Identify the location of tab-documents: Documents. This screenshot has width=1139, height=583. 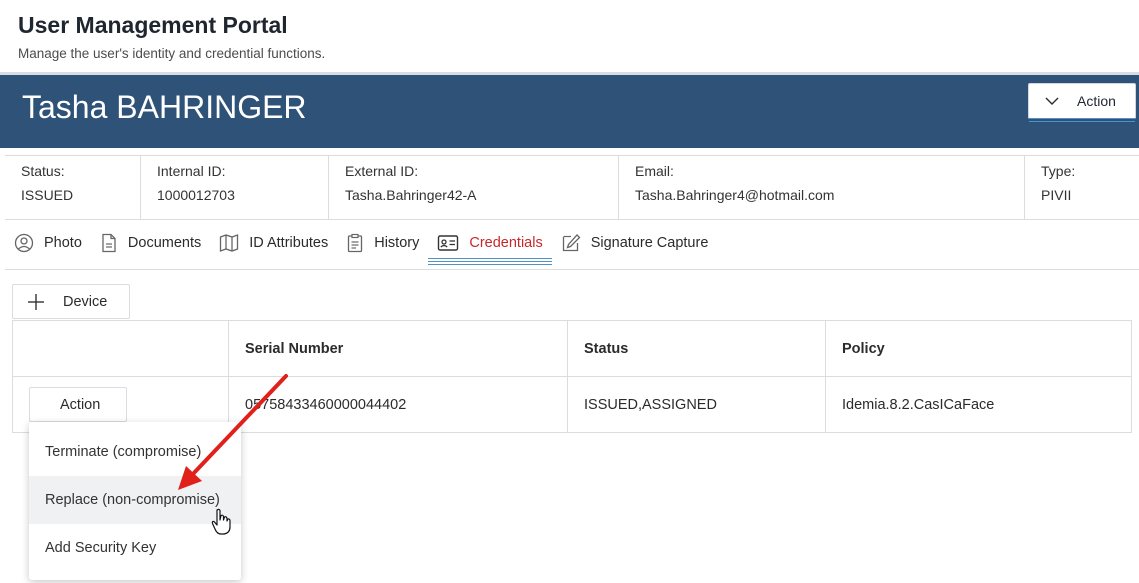
(150, 243).